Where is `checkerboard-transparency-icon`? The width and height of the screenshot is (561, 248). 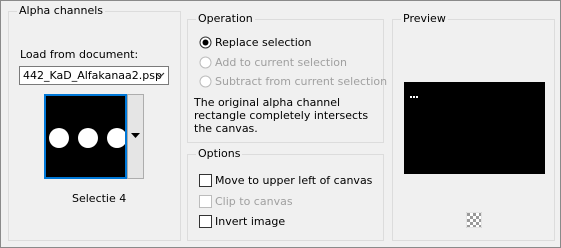 checkerboard-transparency-icon is located at coordinates (474, 220).